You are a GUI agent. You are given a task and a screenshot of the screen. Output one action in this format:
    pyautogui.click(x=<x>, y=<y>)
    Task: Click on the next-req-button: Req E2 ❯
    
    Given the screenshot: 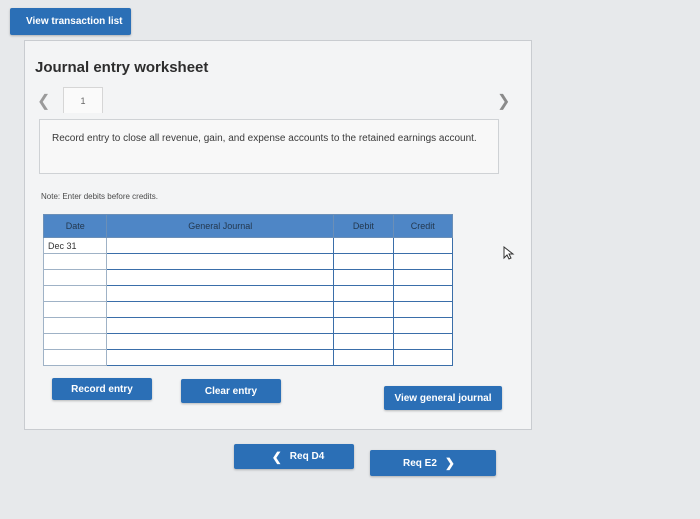 What is the action you would take?
    pyautogui.click(x=433, y=463)
    